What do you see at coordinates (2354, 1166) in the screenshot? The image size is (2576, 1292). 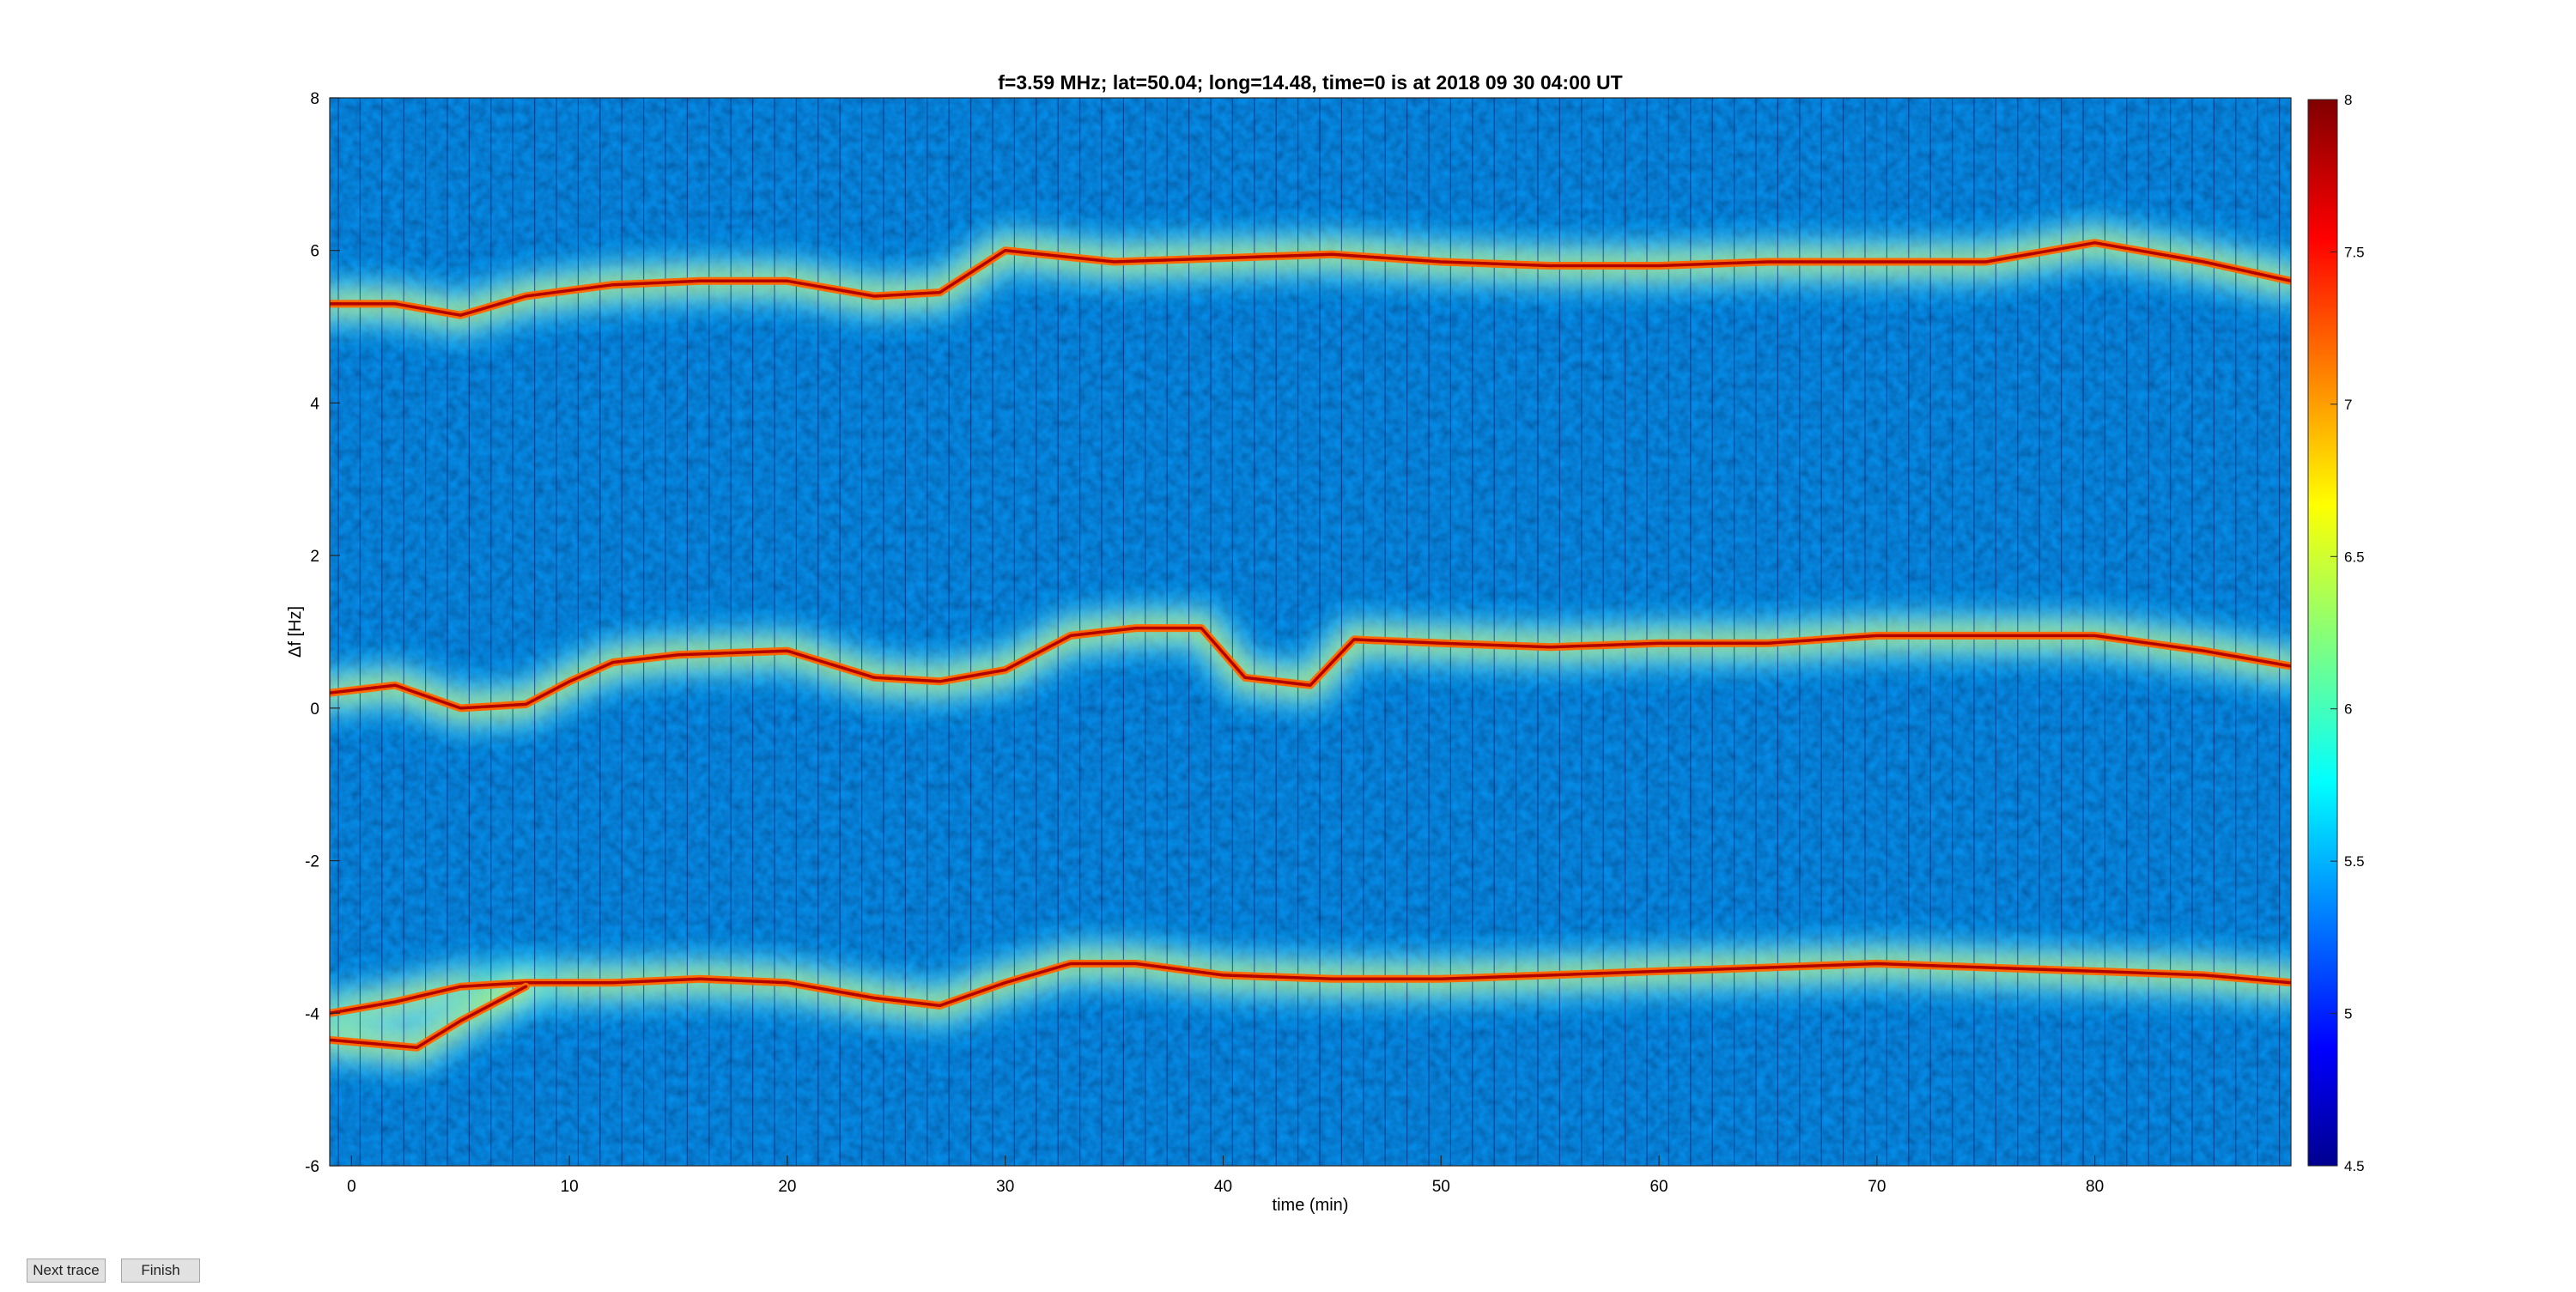 I see `colorbar-tick-label: 4.5` at bounding box center [2354, 1166].